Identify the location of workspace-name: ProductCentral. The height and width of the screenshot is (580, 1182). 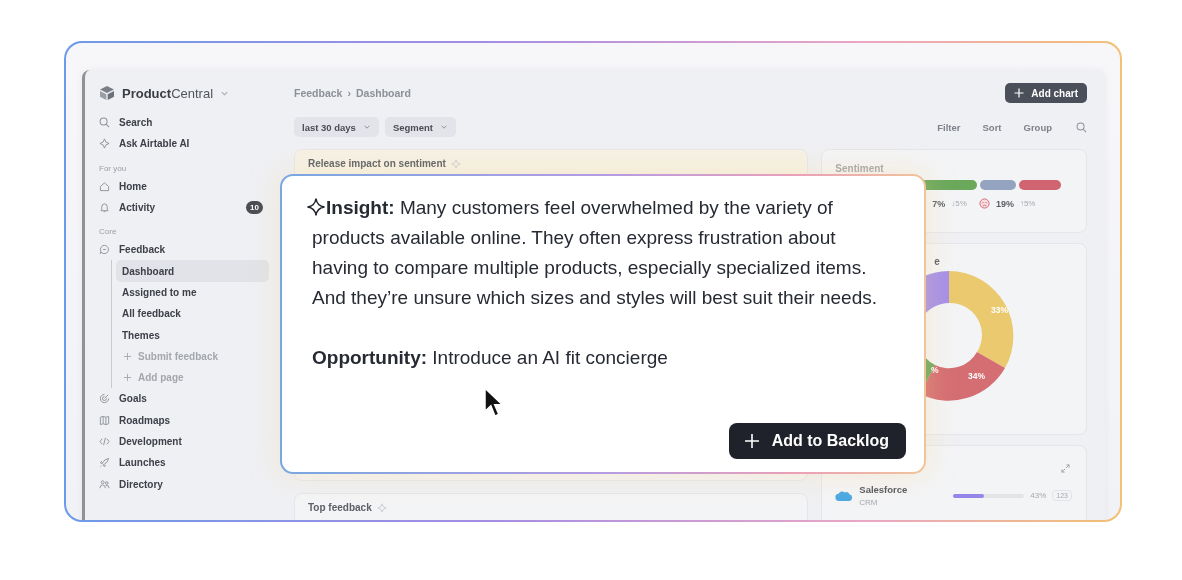
(168, 93).